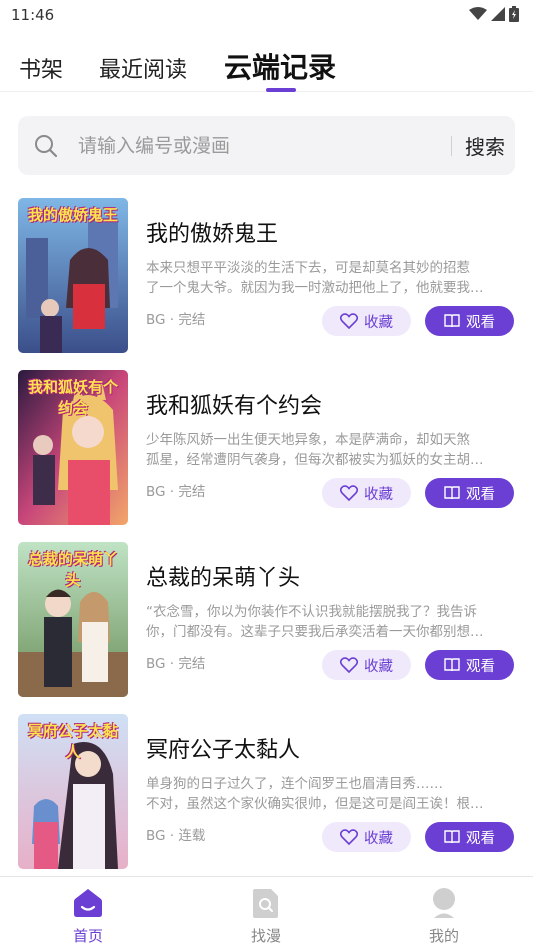  Describe the element at coordinates (265, 936) in the screenshot. I see `nav-label: 找漫` at that location.